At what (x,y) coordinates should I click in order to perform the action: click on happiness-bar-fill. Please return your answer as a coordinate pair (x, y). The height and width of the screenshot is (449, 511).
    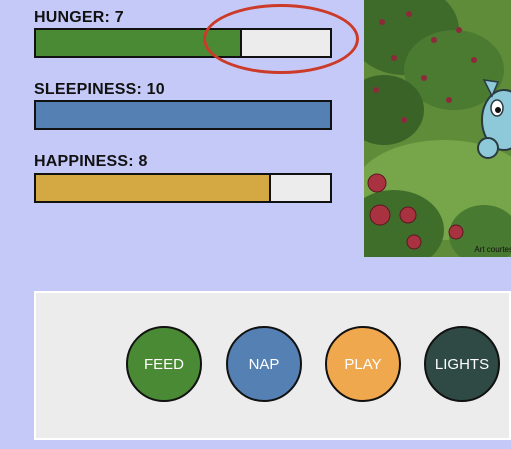
    Looking at the image, I should click on (154, 188).